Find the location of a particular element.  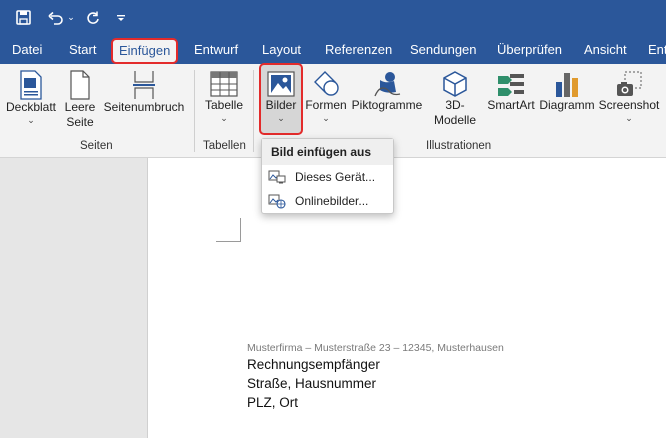

margin-corner-mark is located at coordinates (228, 230).